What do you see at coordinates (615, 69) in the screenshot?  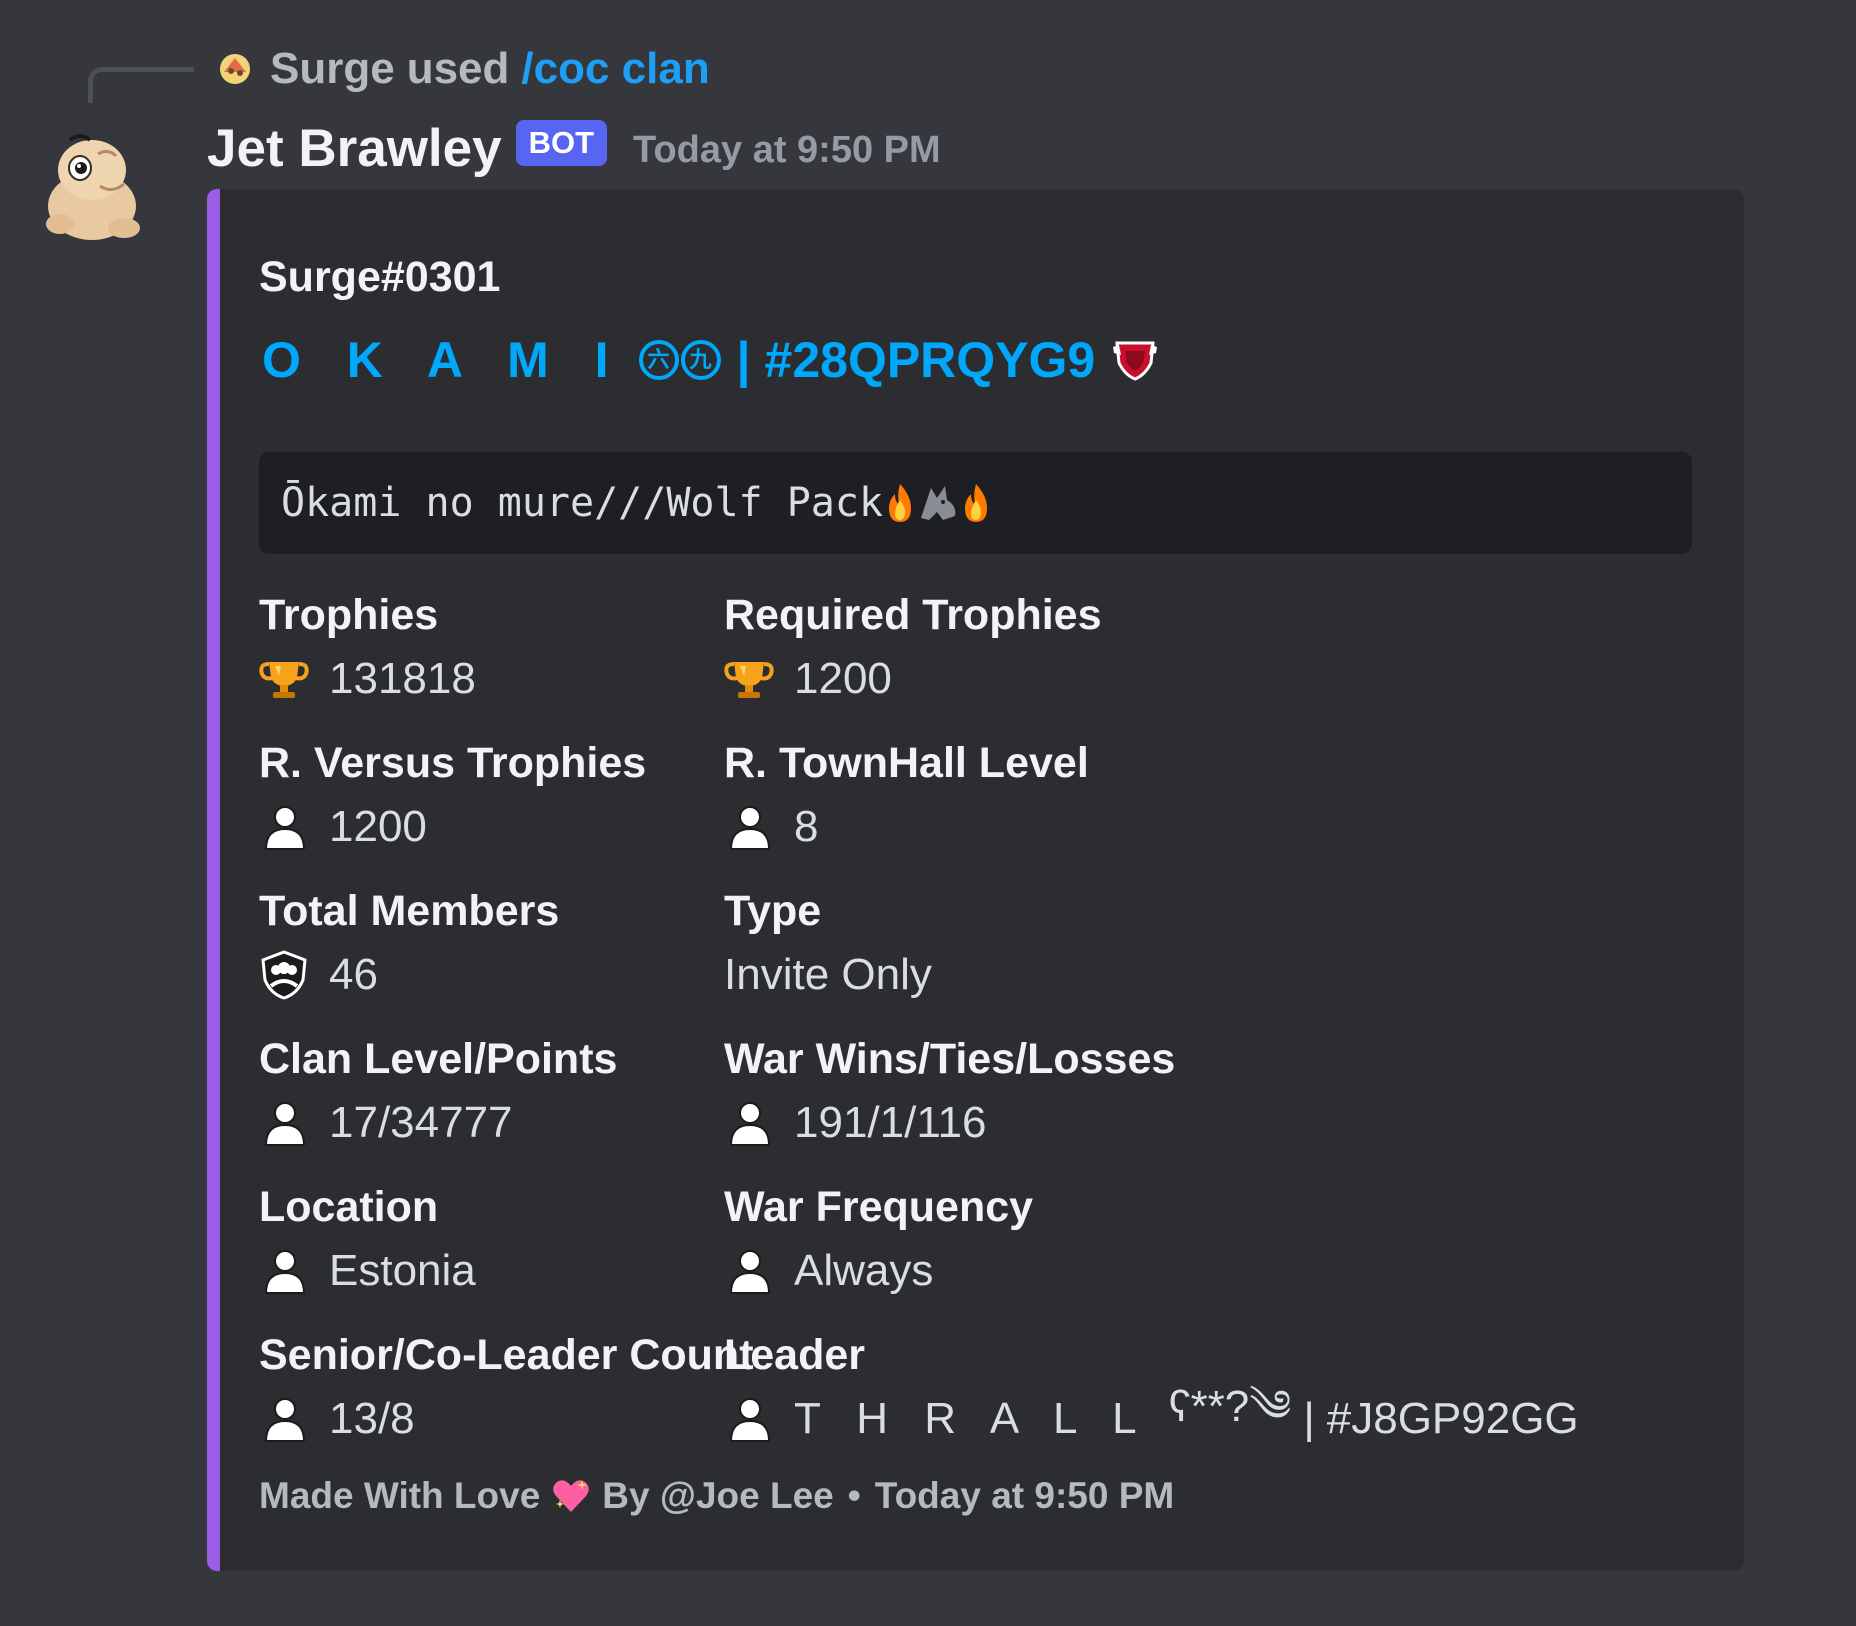 I see `reply-command-link: /coc clan` at bounding box center [615, 69].